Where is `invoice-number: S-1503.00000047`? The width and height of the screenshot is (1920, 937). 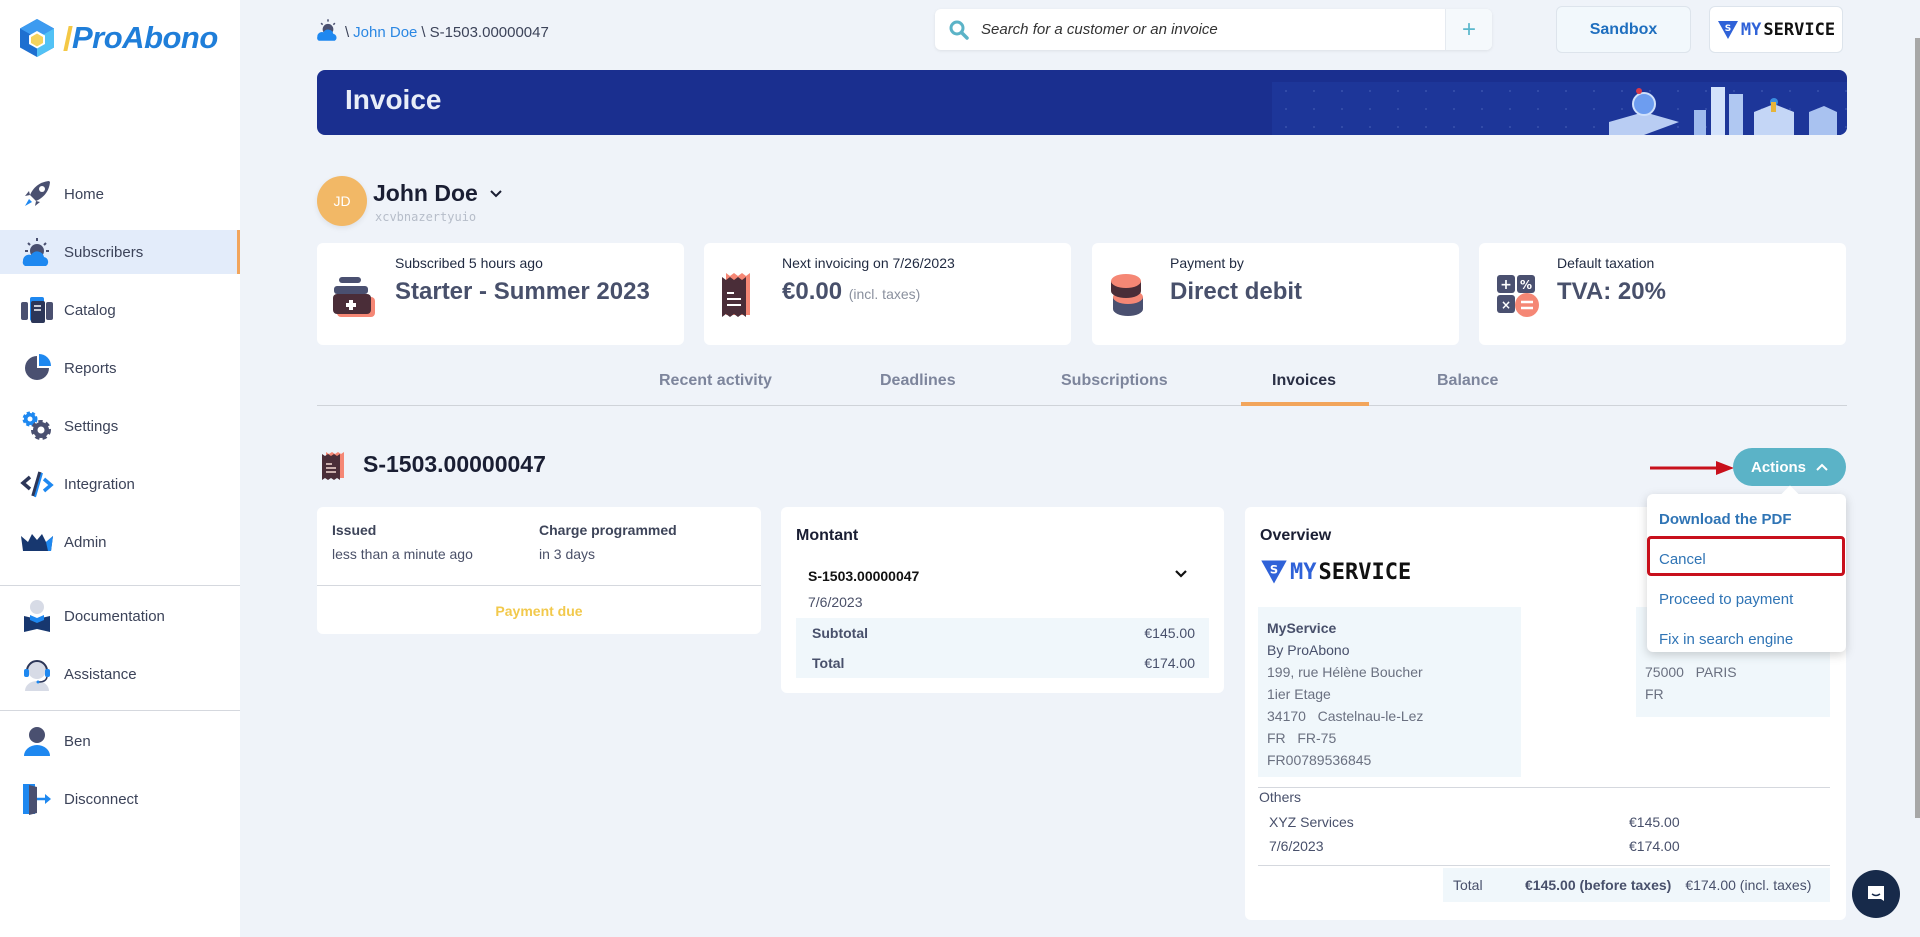 invoice-number: S-1503.00000047 is located at coordinates (454, 464).